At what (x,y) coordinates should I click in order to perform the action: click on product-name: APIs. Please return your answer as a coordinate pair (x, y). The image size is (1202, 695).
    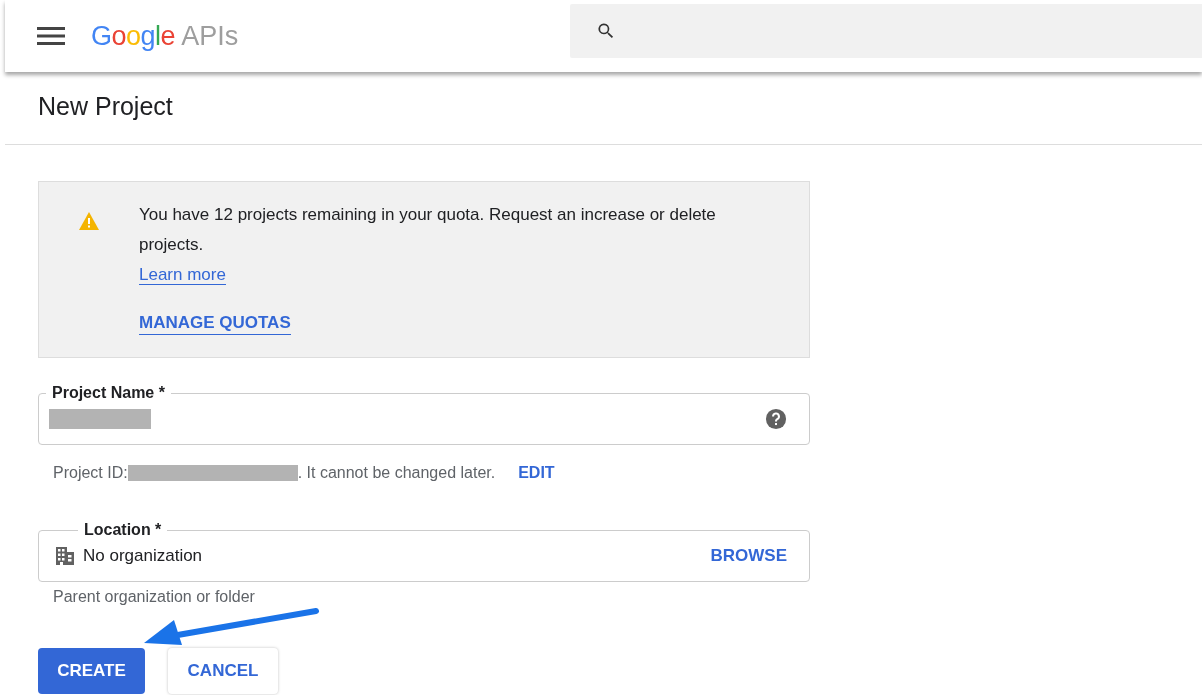
    Looking at the image, I should click on (210, 36).